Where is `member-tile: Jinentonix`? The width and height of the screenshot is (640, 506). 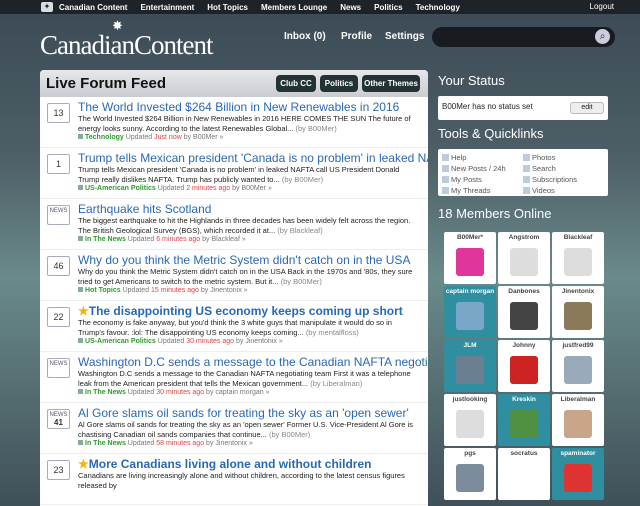 member-tile: Jinentonix is located at coordinates (578, 312).